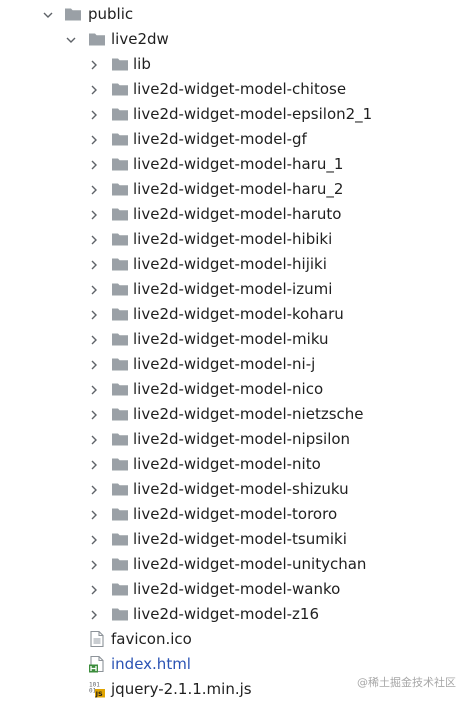 Image resolution: width=468 pixels, height=704 pixels. I want to click on tree-row-folder: live2d-widget-model-koharu, so click(234, 314).